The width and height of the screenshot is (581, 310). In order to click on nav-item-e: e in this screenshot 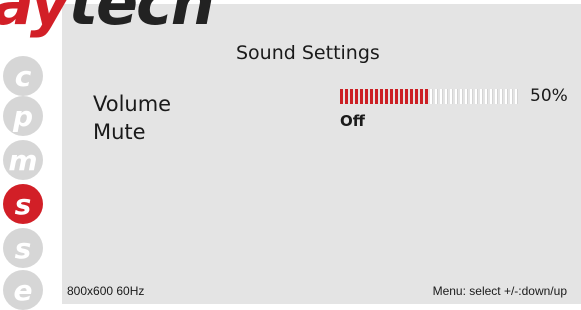, I will do `click(23, 290)`.